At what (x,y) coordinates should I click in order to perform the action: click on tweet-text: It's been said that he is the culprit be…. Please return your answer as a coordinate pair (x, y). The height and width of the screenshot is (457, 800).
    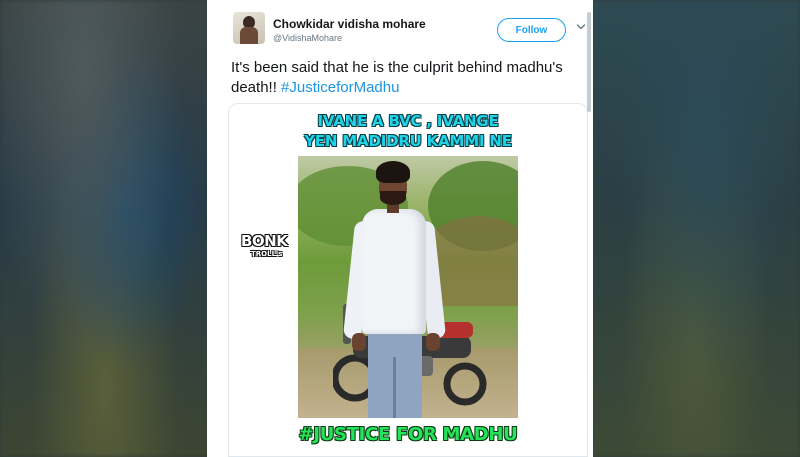
    Looking at the image, I should click on (401, 78).